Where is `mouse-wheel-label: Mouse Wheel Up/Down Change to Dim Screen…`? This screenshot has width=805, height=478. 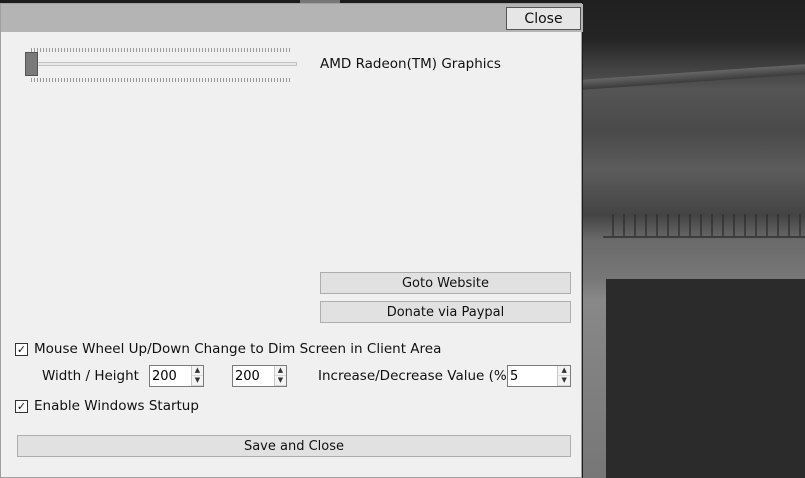
mouse-wheel-label: Mouse Wheel Up/Down Change to Dim Screen… is located at coordinates (238, 349).